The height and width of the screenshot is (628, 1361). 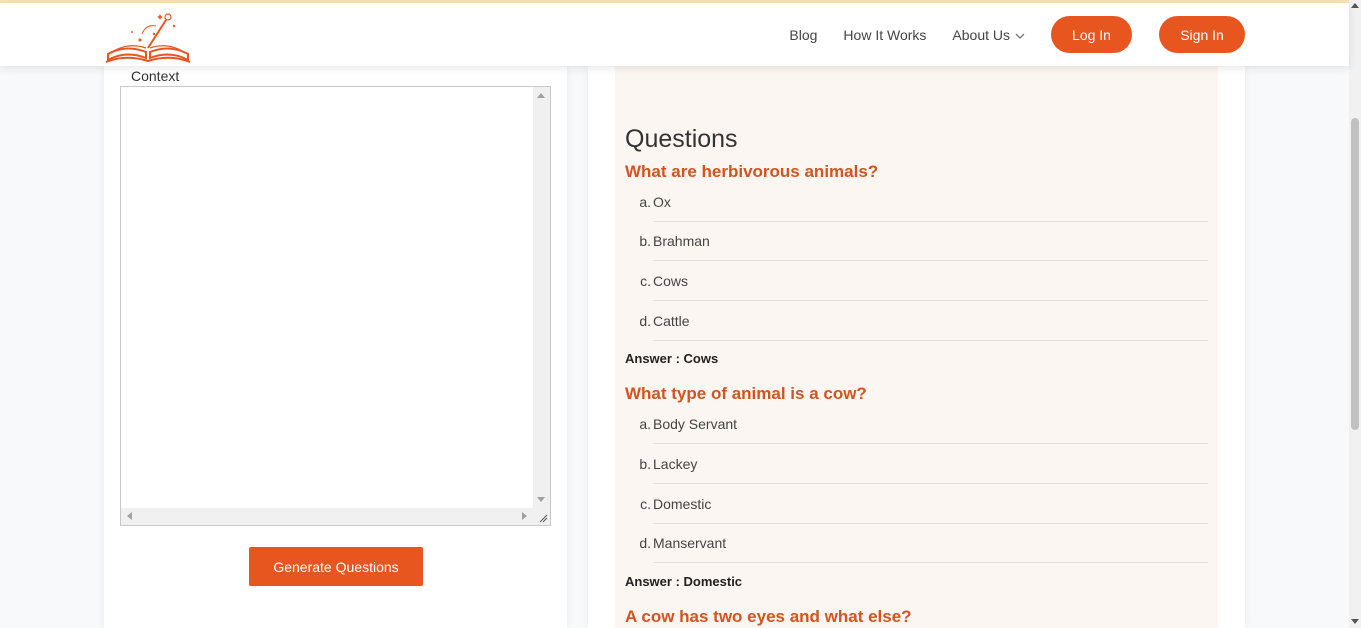 What do you see at coordinates (923, 476) in the screenshot?
I see `option-item: b. Lackey` at bounding box center [923, 476].